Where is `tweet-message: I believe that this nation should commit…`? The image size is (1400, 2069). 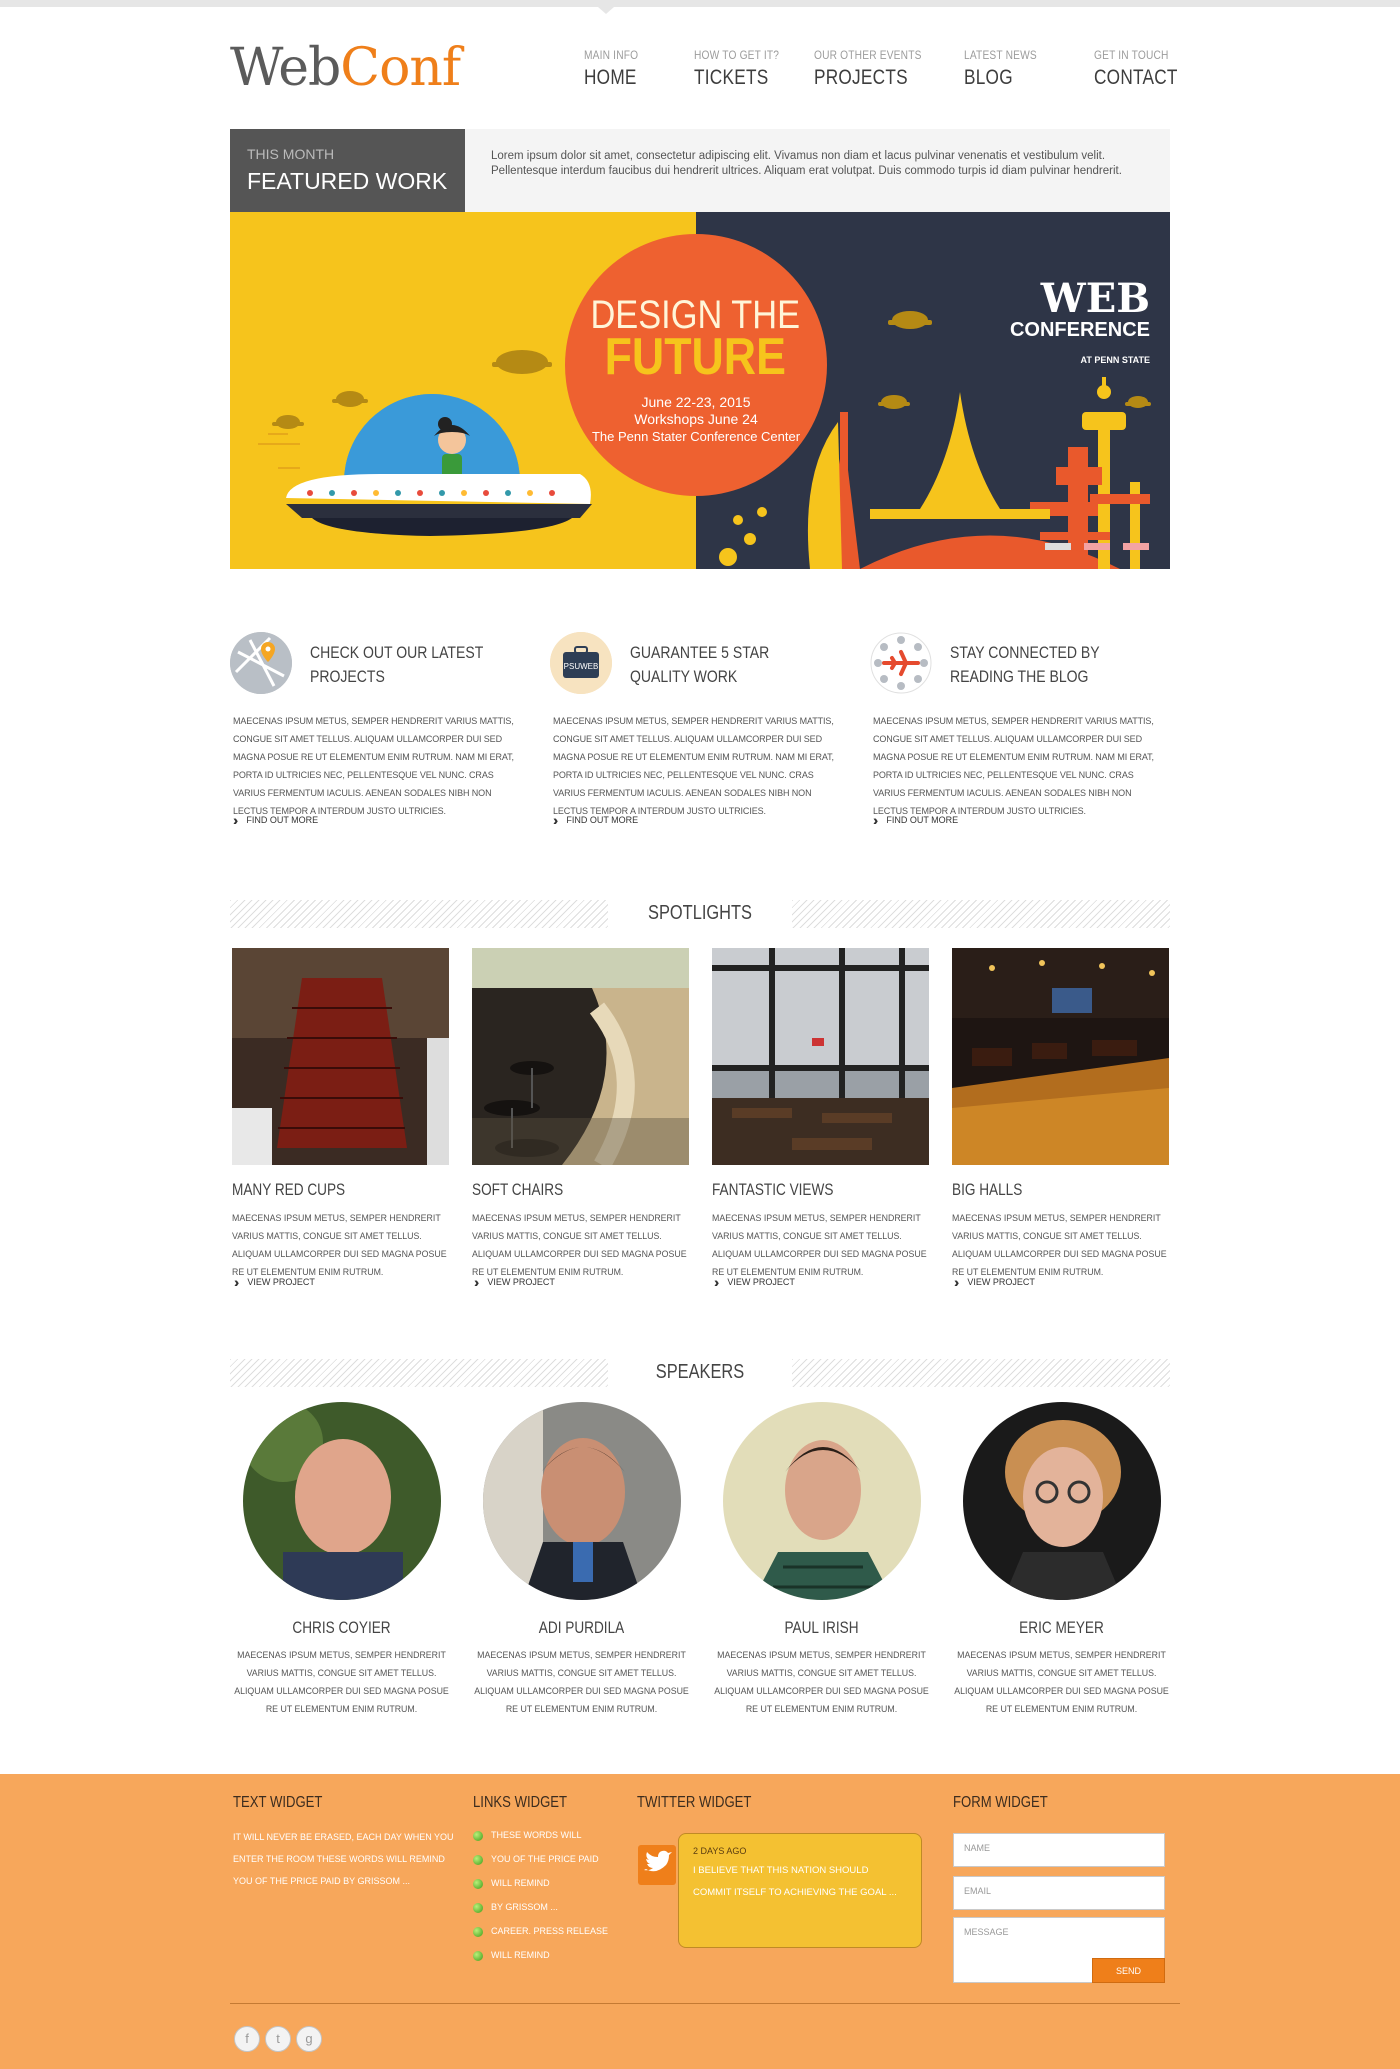 tweet-message: I believe that this nation should commit… is located at coordinates (795, 1881).